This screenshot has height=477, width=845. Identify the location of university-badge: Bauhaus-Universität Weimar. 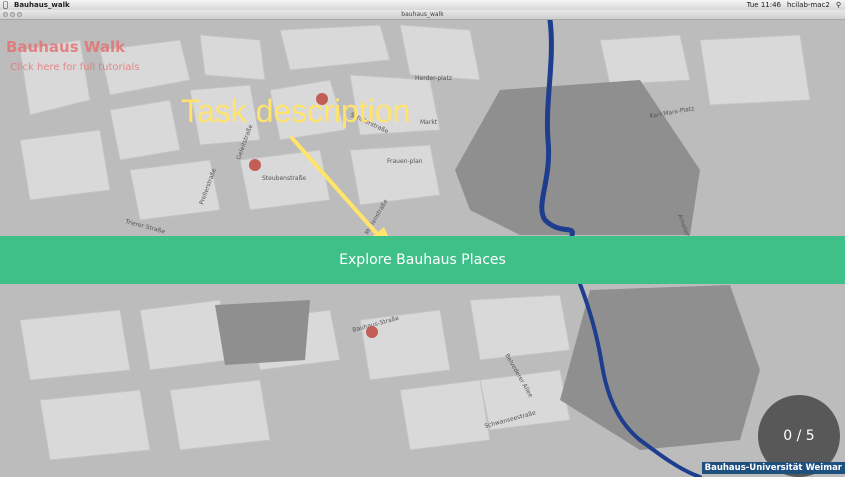
(773, 468).